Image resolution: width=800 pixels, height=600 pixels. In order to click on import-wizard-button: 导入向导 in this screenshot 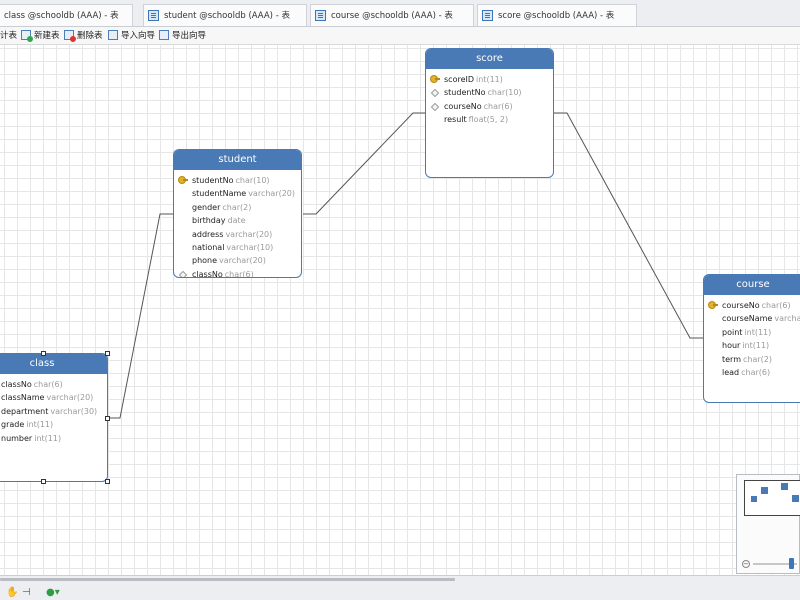, I will do `click(131, 36)`.